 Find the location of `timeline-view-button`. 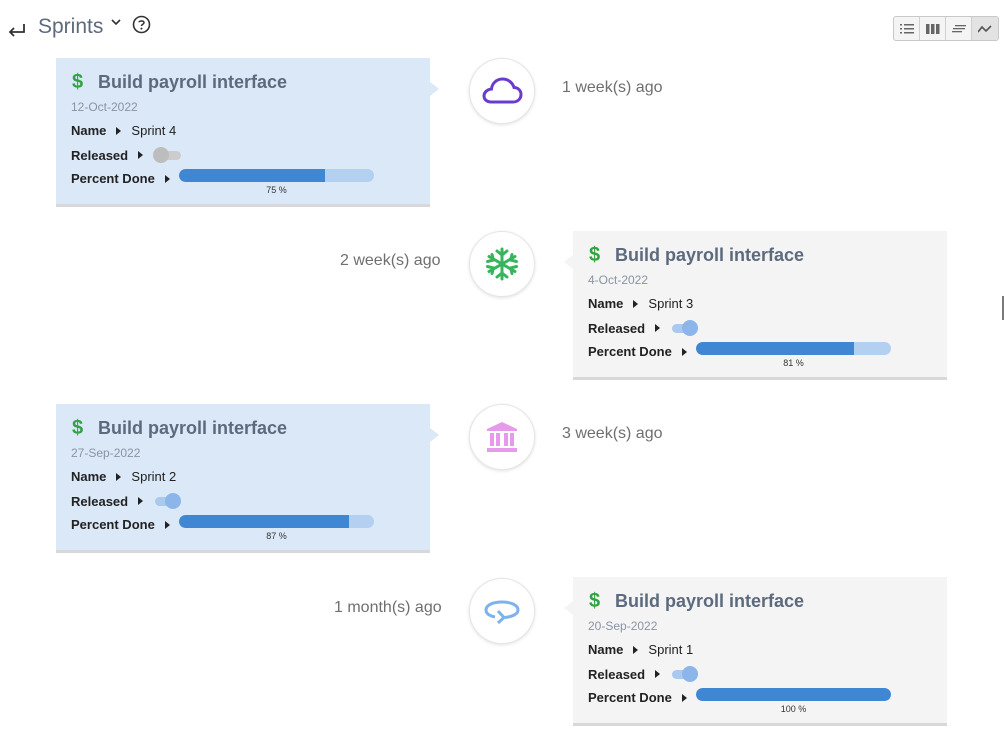

timeline-view-button is located at coordinates (985, 28).